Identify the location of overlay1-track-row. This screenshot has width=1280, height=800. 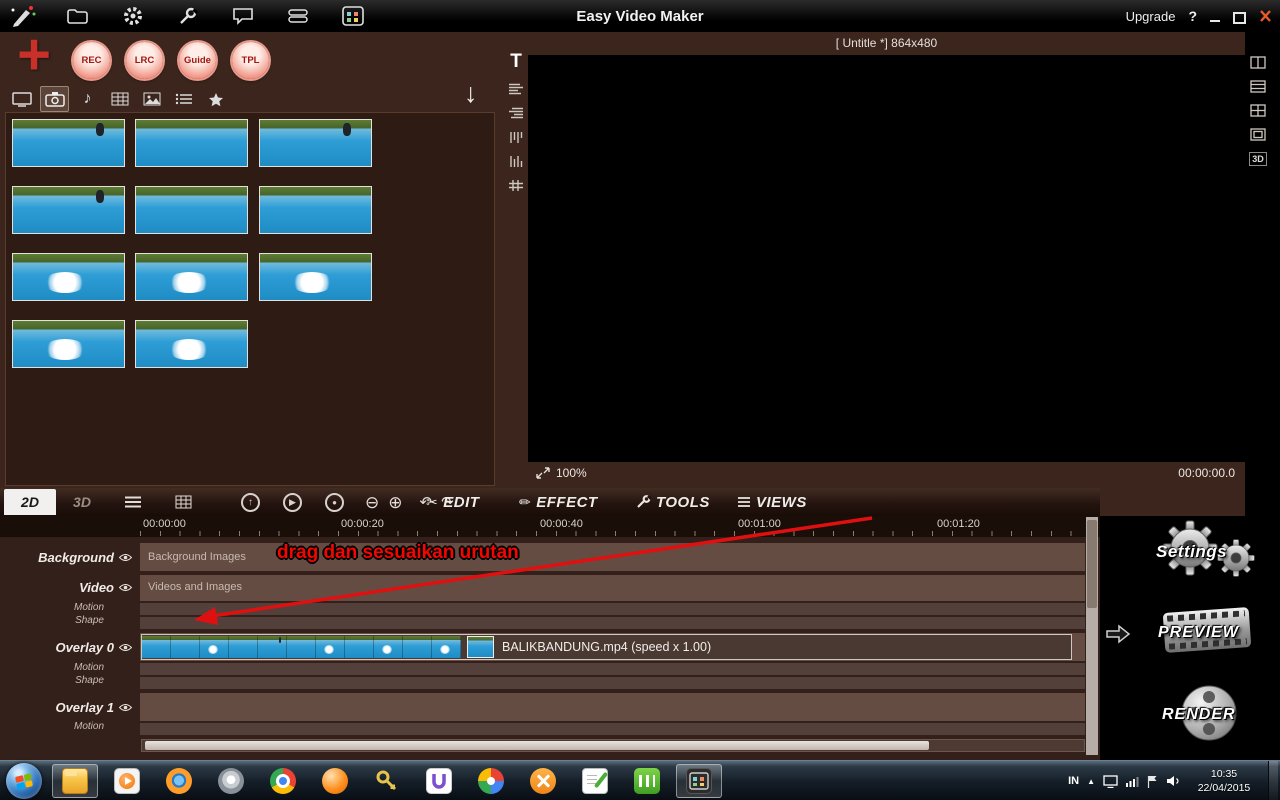
(612, 707).